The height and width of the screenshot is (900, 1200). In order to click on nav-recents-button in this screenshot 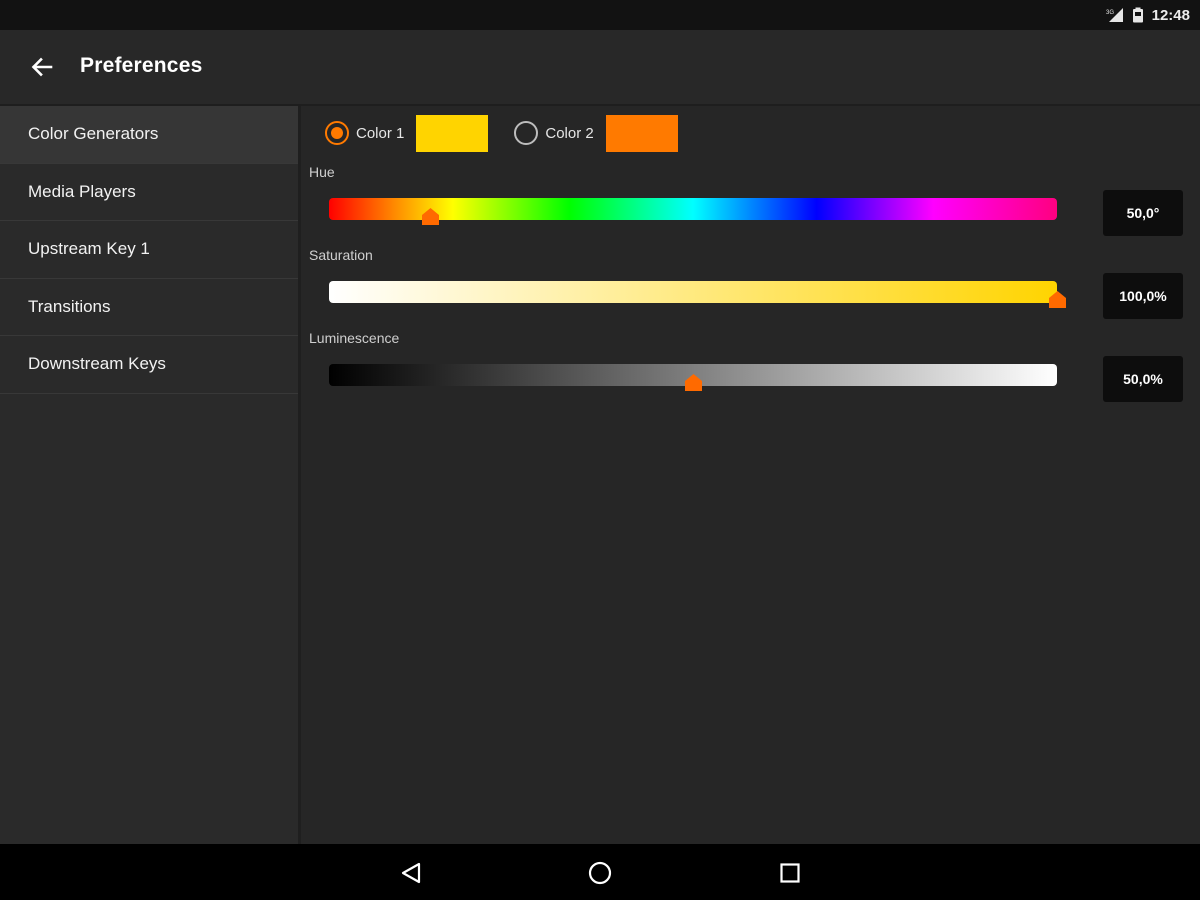, I will do `click(790, 873)`.